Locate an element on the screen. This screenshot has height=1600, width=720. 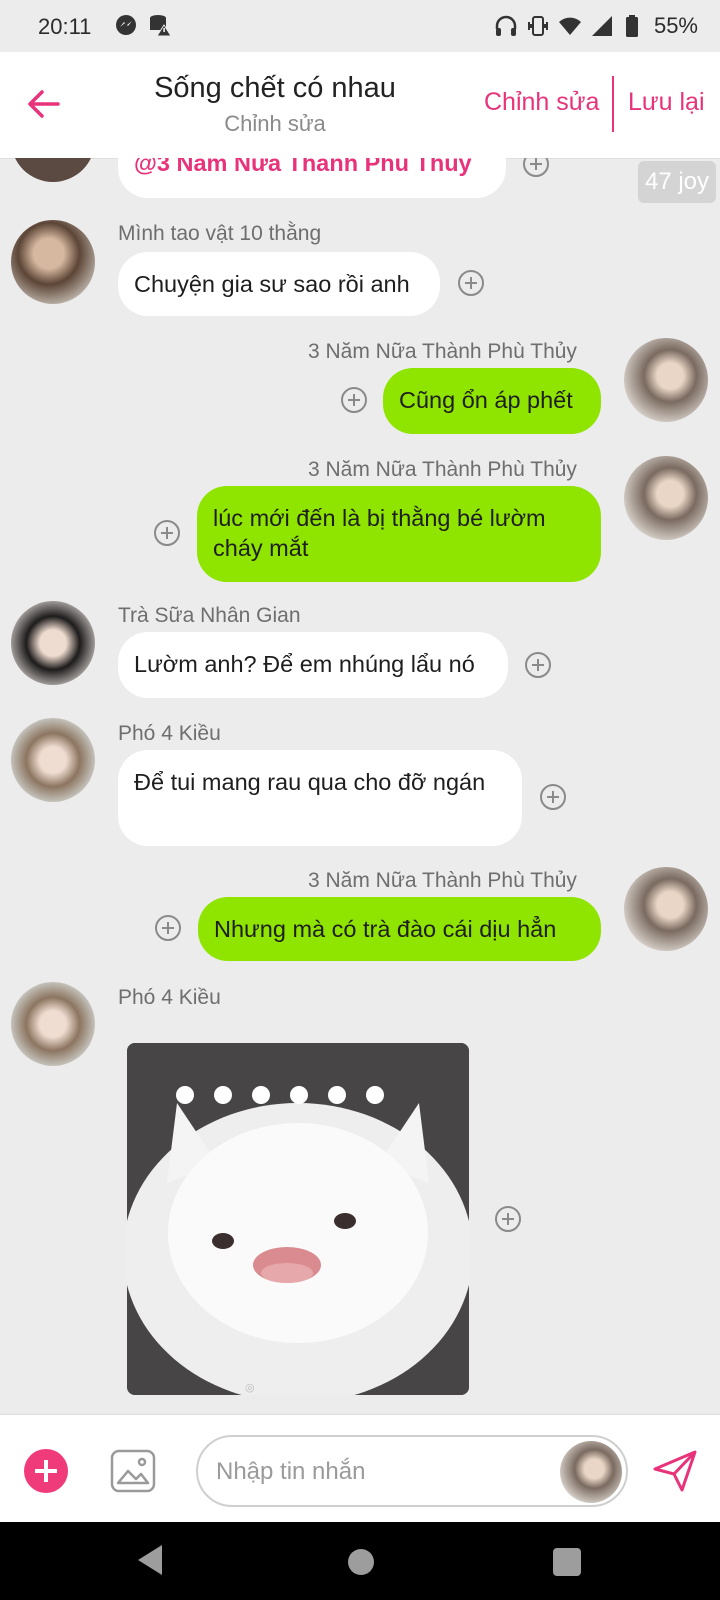
send-icon is located at coordinates (675, 1471).